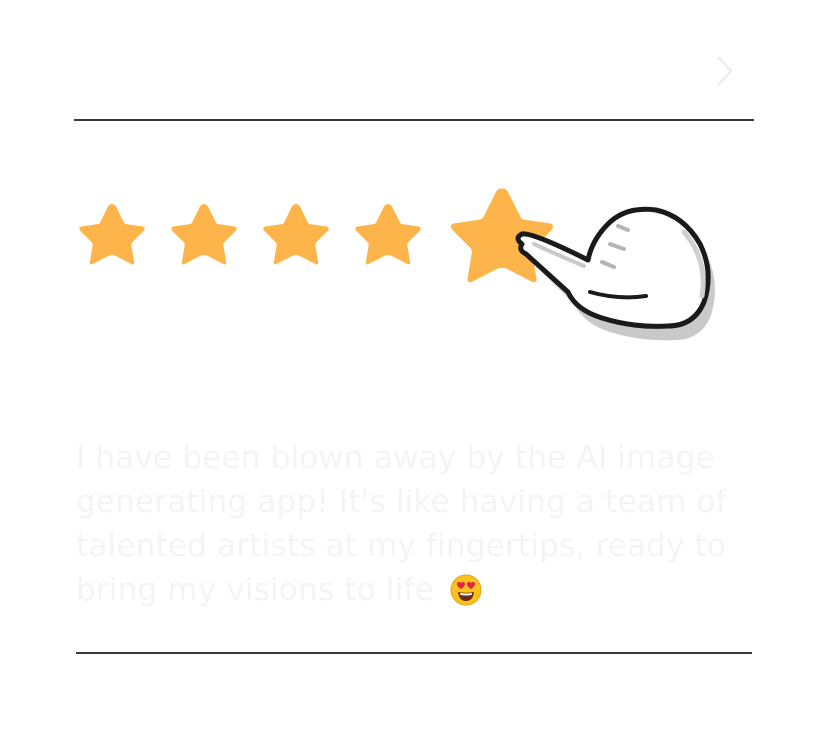  What do you see at coordinates (204, 234) in the screenshot?
I see `star-2-icon` at bounding box center [204, 234].